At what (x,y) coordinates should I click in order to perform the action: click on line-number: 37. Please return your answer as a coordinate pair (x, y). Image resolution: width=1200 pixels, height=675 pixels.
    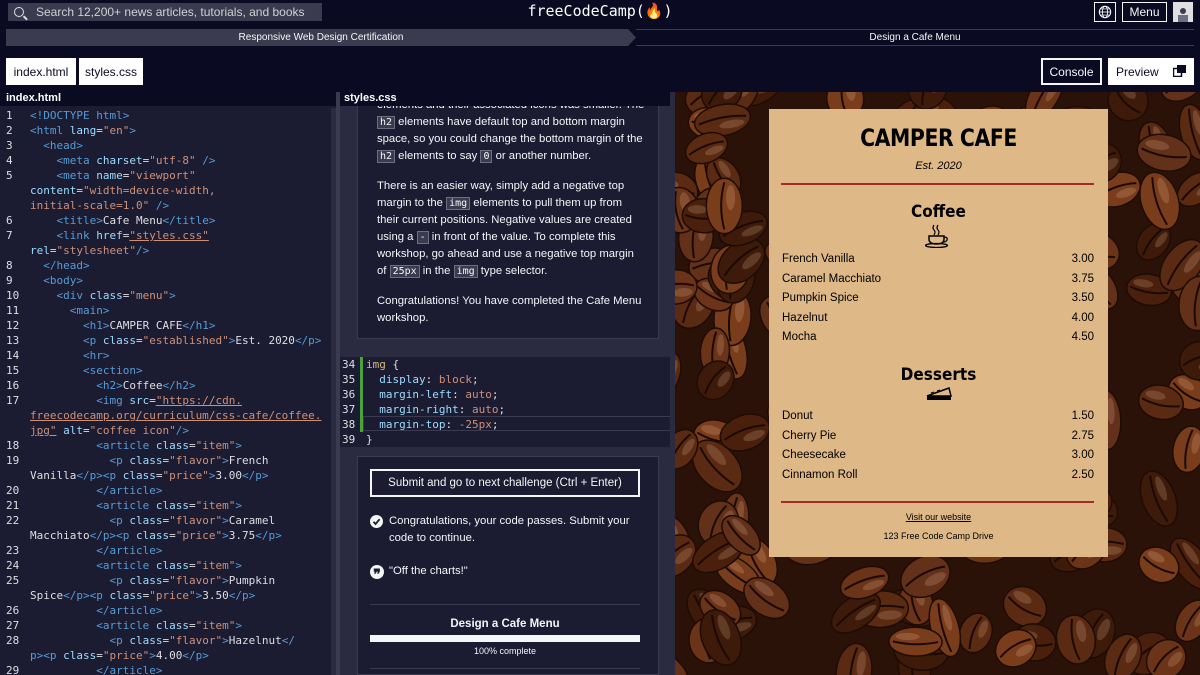
    Looking at the image, I should click on (349, 409).